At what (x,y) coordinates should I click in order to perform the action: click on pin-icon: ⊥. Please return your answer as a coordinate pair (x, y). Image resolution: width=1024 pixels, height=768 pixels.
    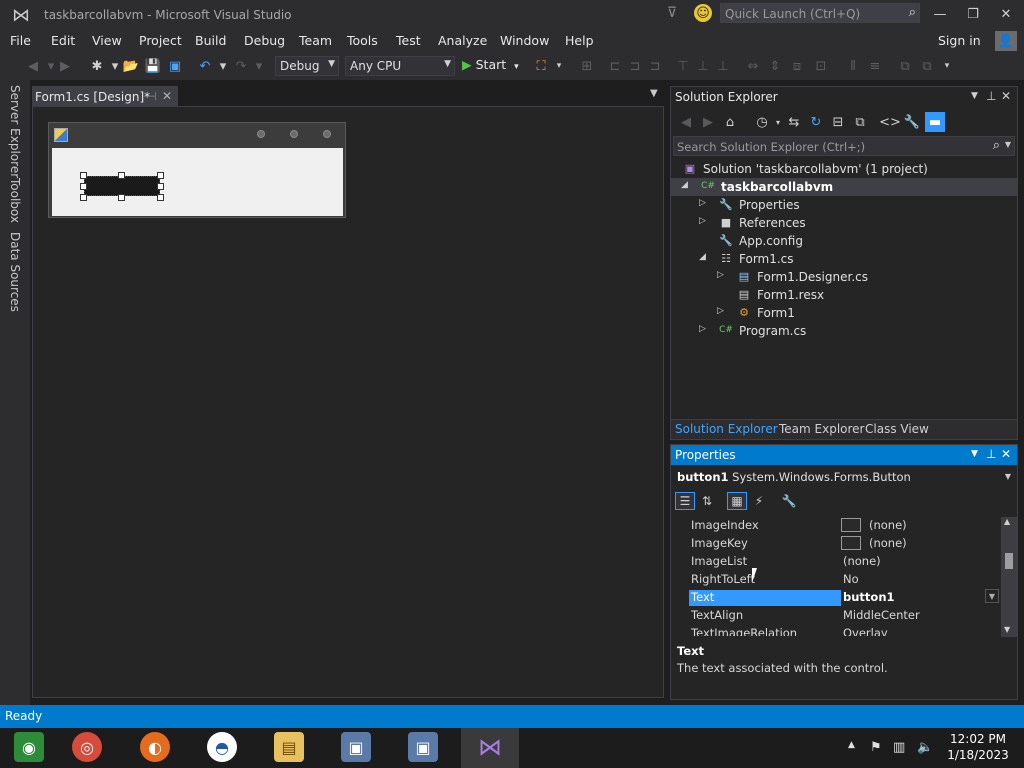
    Looking at the image, I should click on (991, 96).